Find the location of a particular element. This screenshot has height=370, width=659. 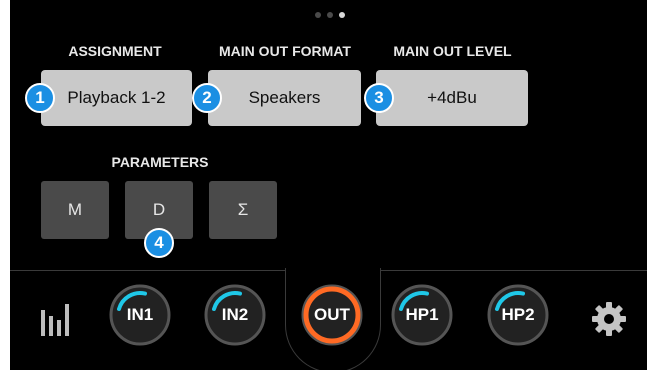

knob-hp1: HP1 is located at coordinates (422, 315).